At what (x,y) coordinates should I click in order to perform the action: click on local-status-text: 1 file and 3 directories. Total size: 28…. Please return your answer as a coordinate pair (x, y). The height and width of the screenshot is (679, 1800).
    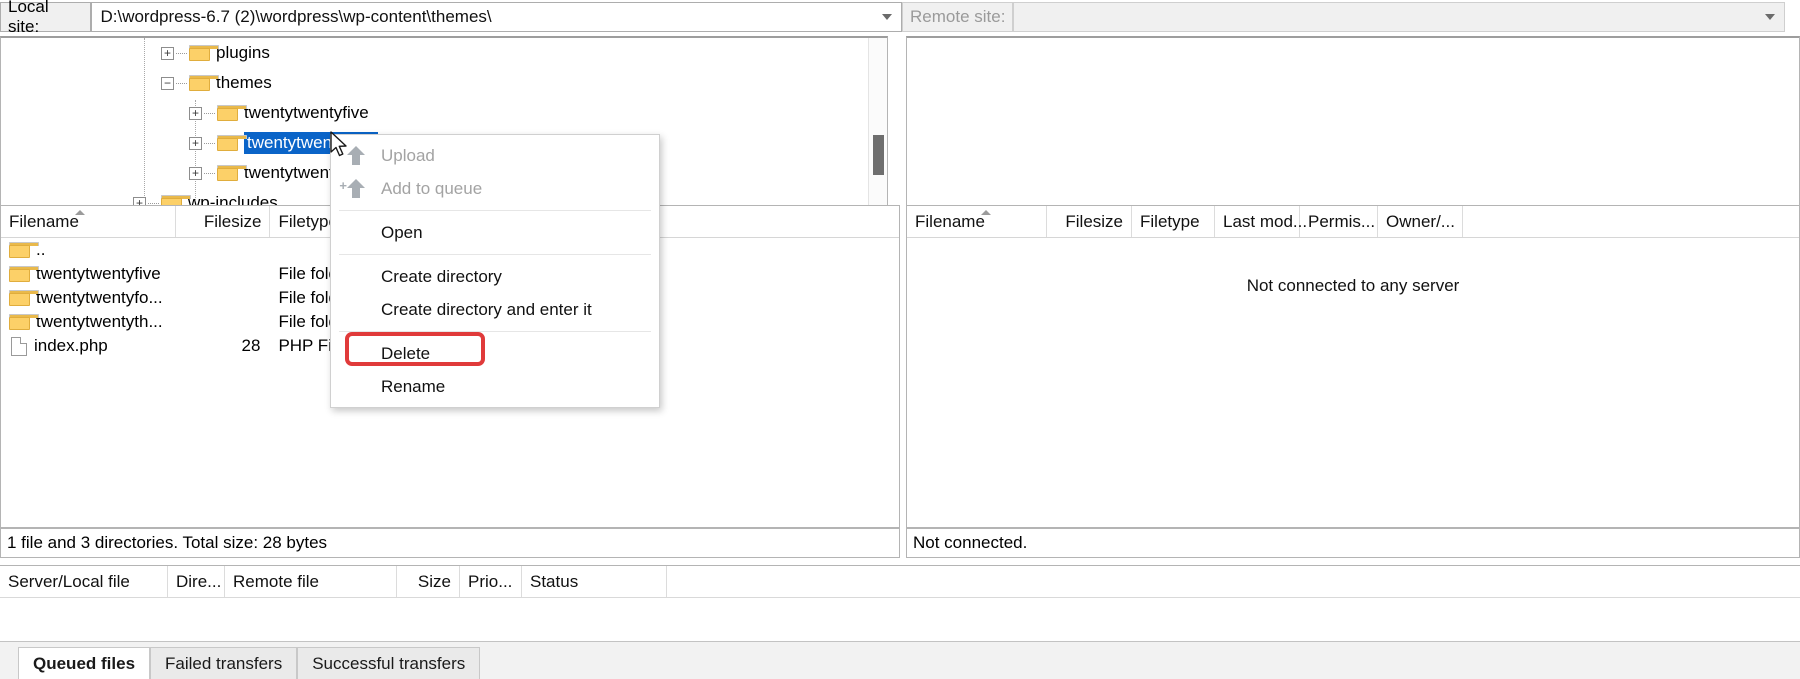
    Looking at the image, I should click on (167, 542).